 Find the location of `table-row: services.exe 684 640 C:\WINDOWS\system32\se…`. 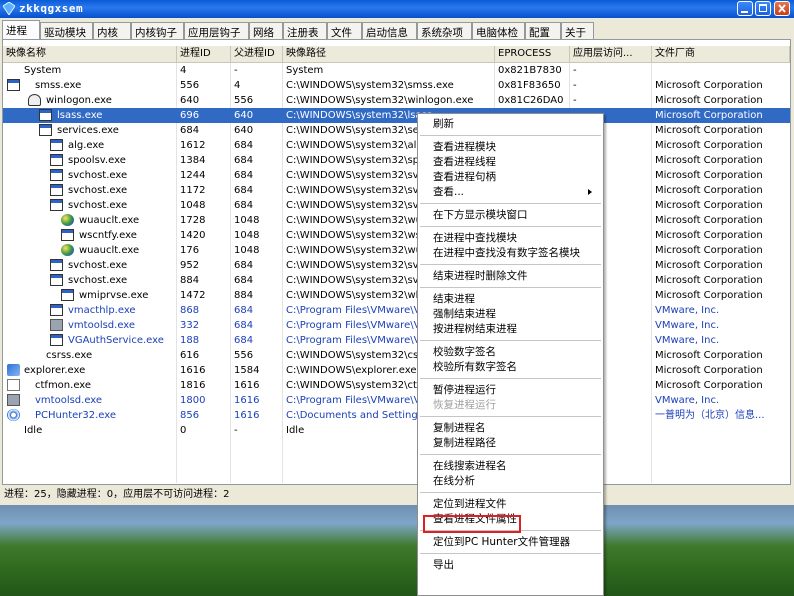

table-row: services.exe 684 640 C:\WINDOWS\system32\se… is located at coordinates (396, 130).